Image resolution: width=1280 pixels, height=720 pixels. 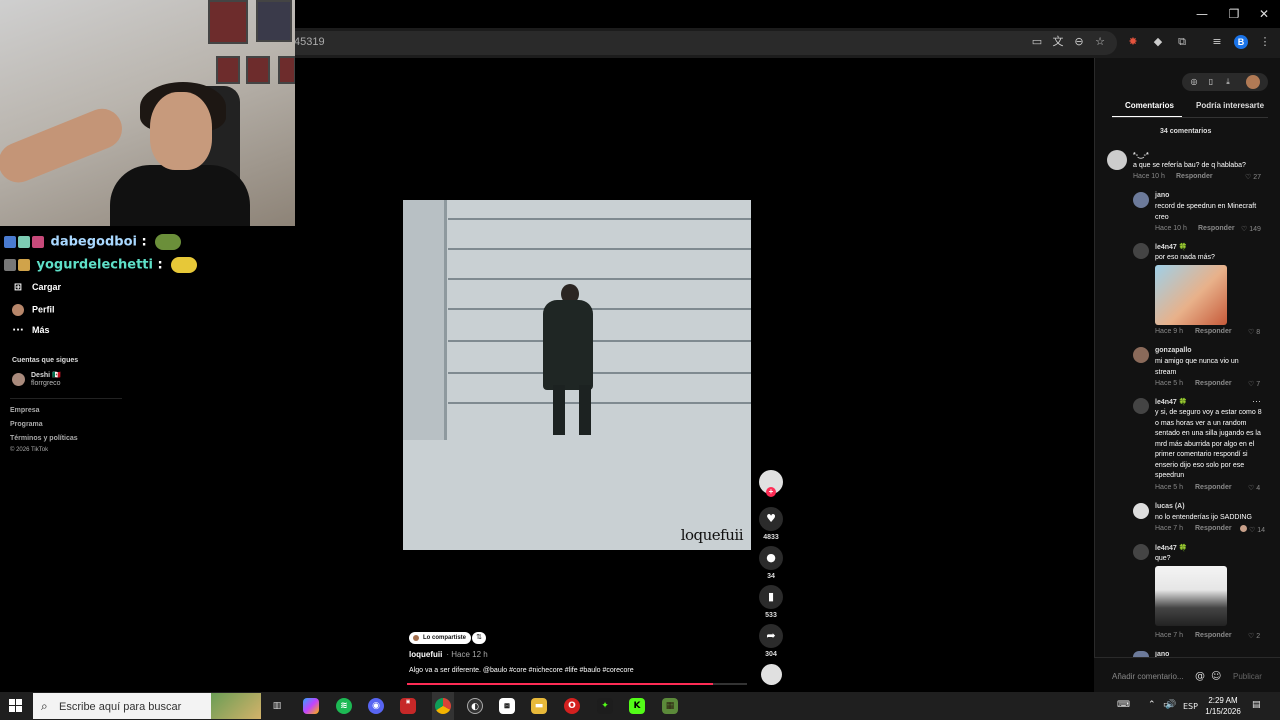 I want to click on comment-like: ♡ 27, so click(x=1253, y=177).